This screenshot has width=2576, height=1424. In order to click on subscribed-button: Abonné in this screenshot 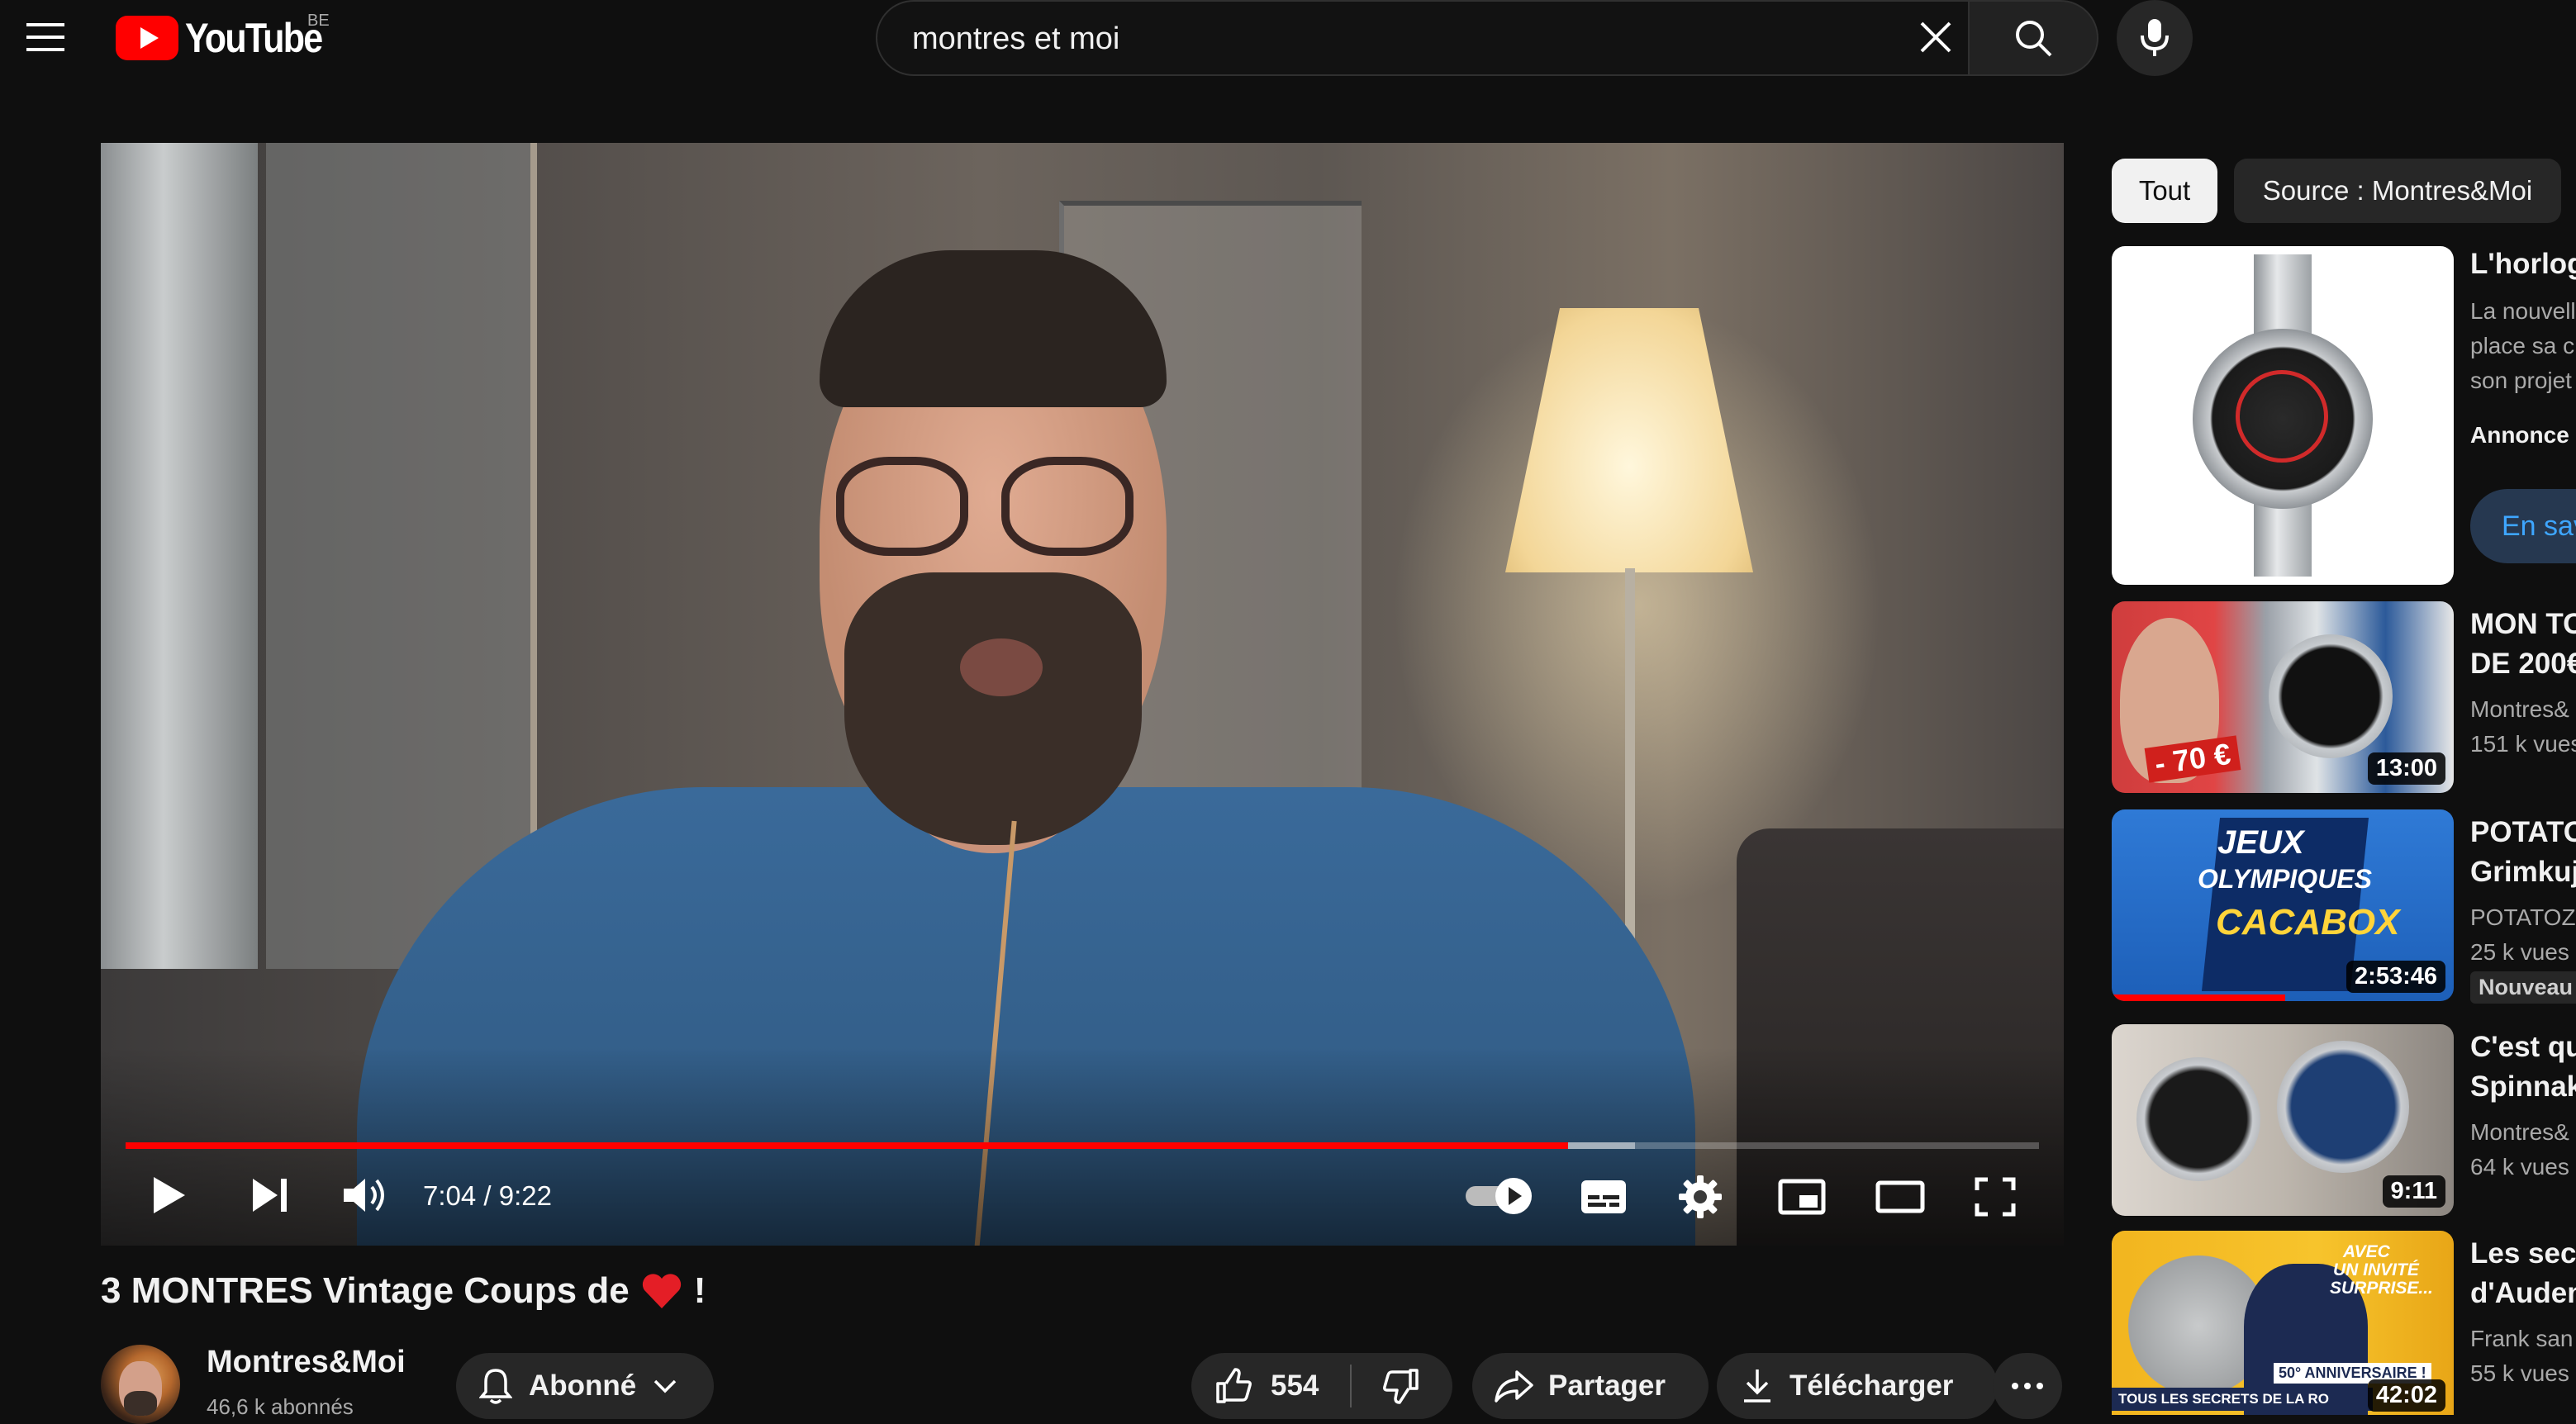, I will do `click(585, 1386)`.